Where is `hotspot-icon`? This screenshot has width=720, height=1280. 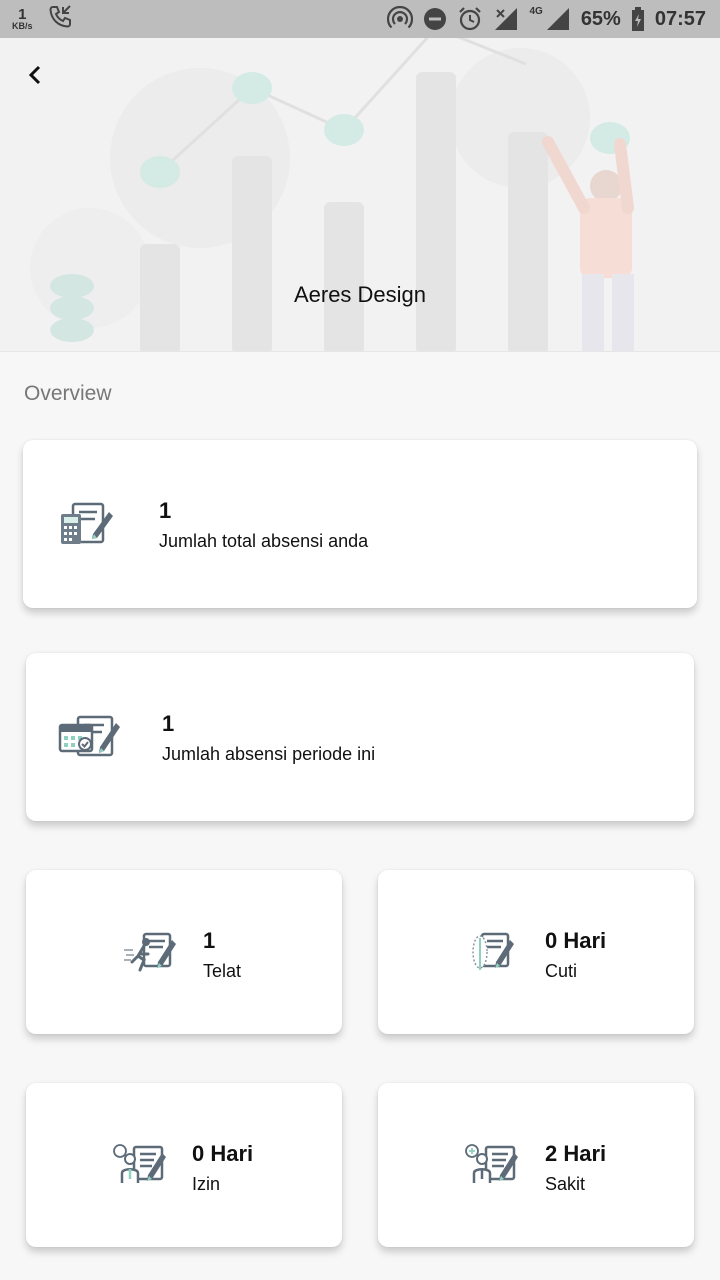 hotspot-icon is located at coordinates (400, 19).